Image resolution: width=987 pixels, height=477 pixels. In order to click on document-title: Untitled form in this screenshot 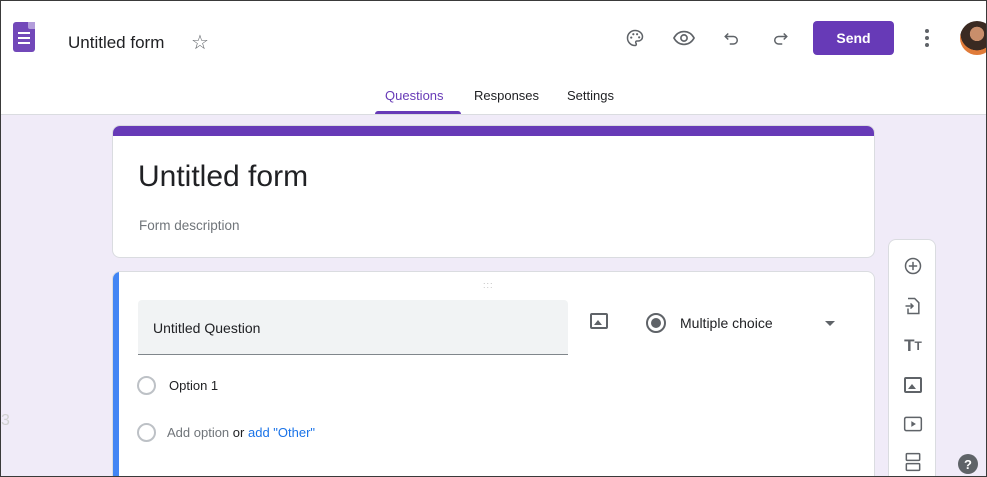, I will do `click(116, 43)`.